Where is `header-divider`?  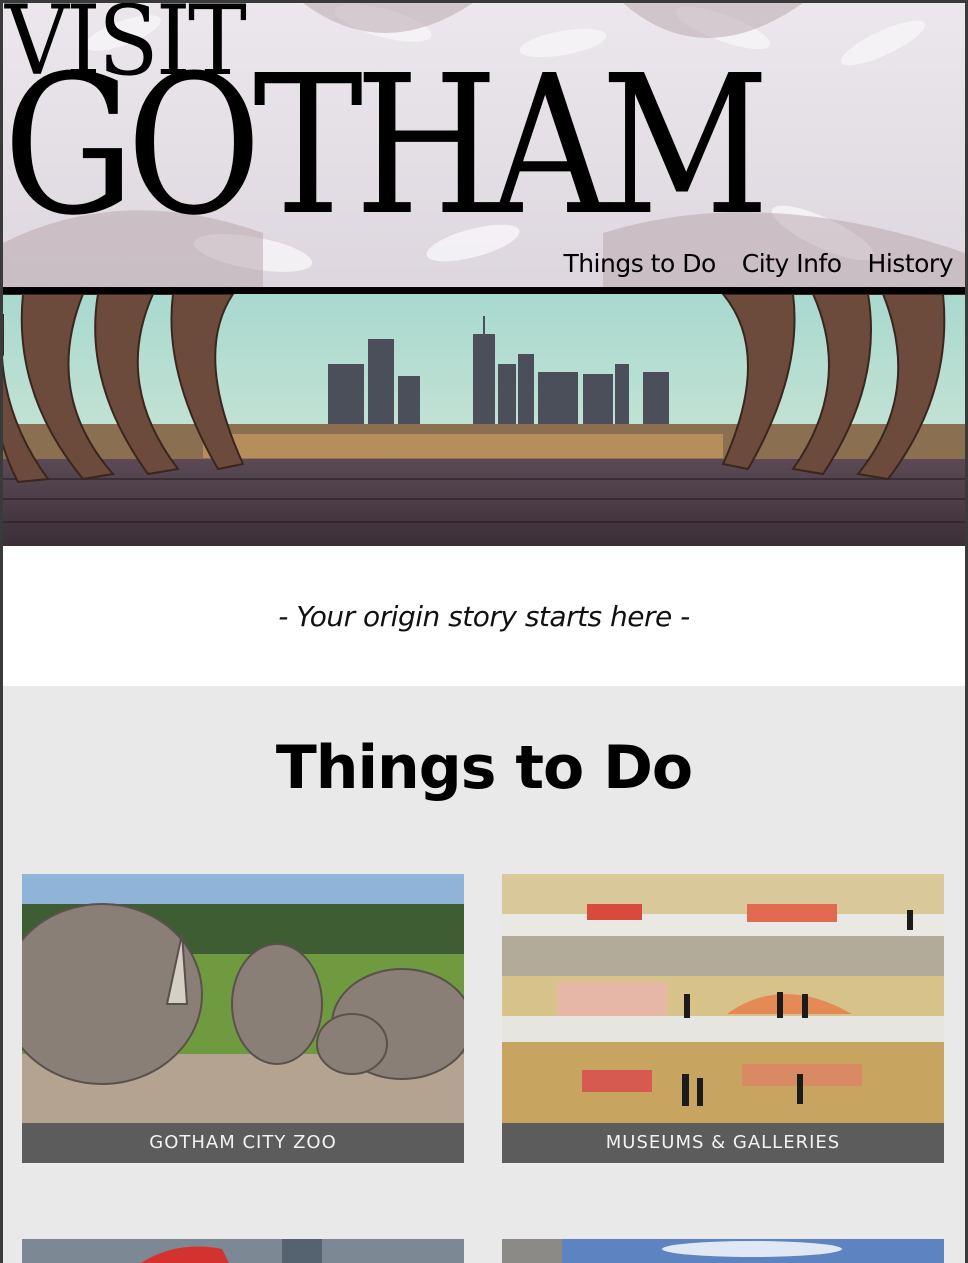
header-divider is located at coordinates (484, 290).